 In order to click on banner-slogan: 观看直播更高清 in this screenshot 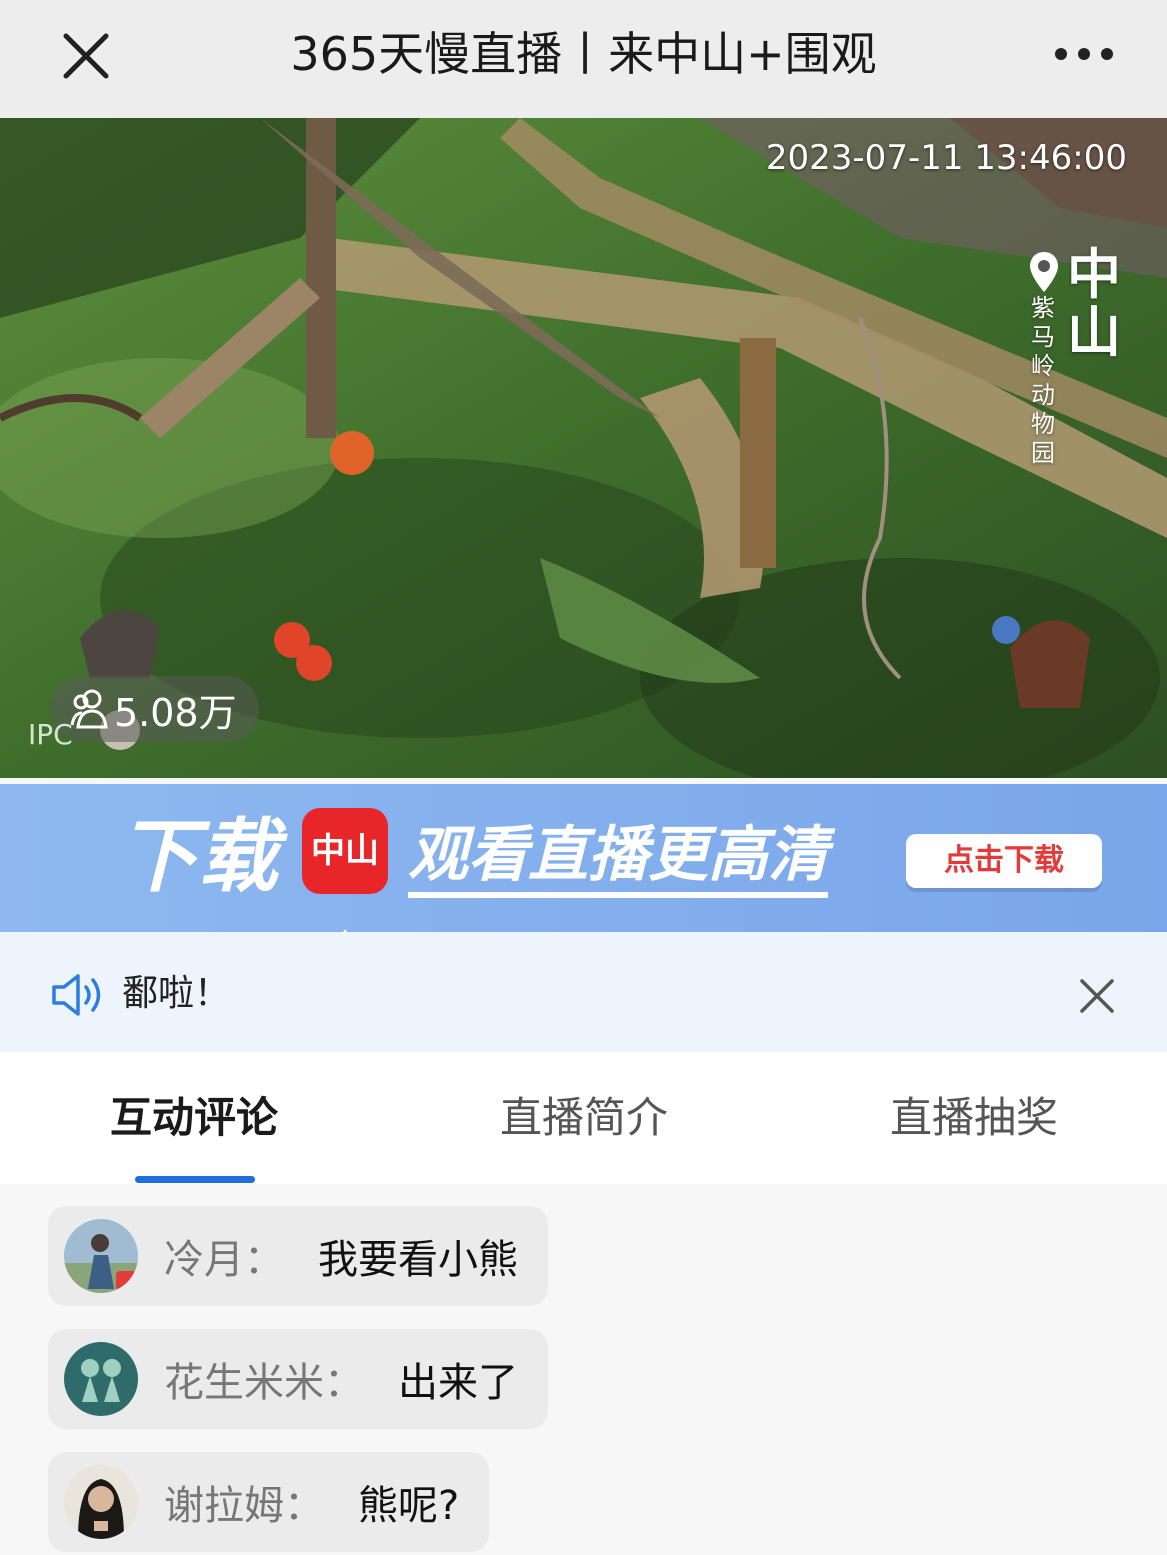, I will do `click(618, 859)`.